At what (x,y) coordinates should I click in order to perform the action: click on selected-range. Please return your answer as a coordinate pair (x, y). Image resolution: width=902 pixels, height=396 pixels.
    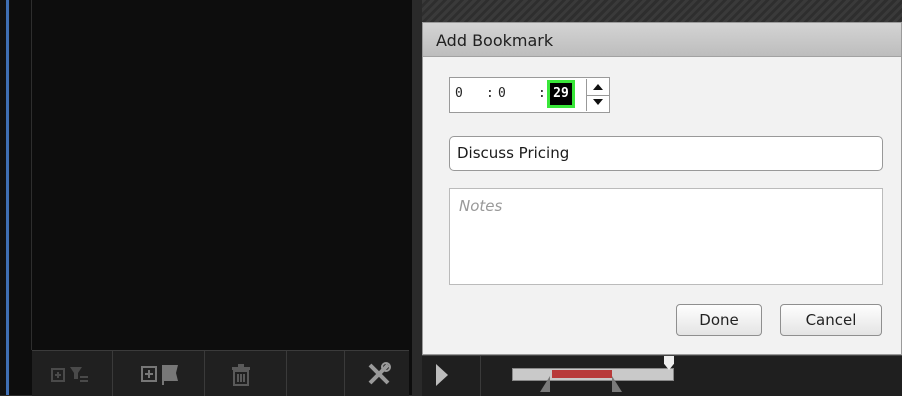
    Looking at the image, I should click on (582, 374).